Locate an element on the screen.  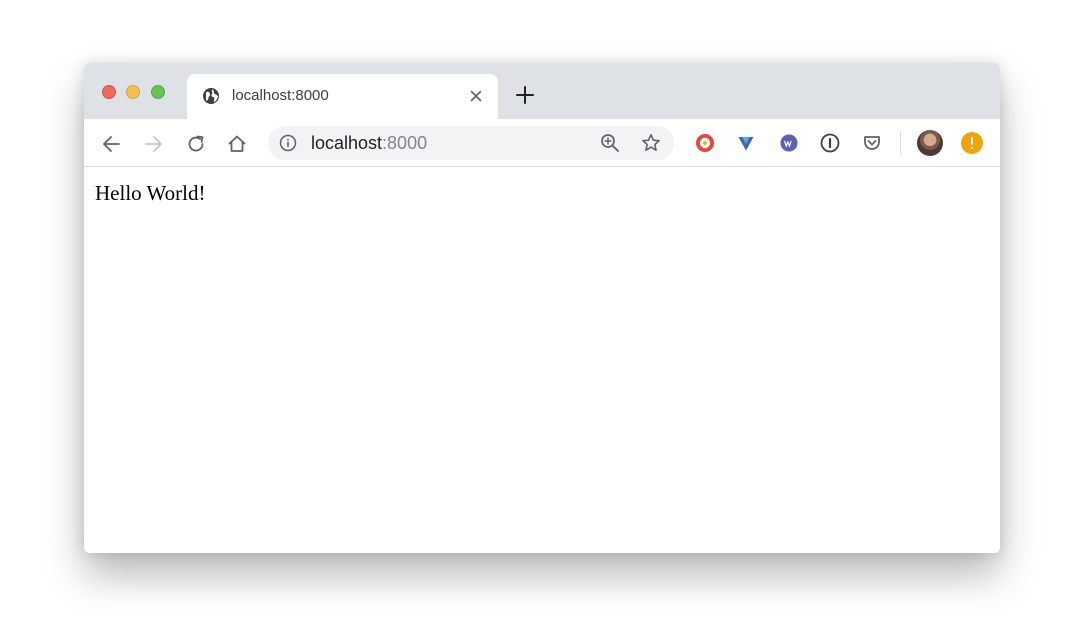
toolbar: localhost:8000 is located at coordinates (542, 143).